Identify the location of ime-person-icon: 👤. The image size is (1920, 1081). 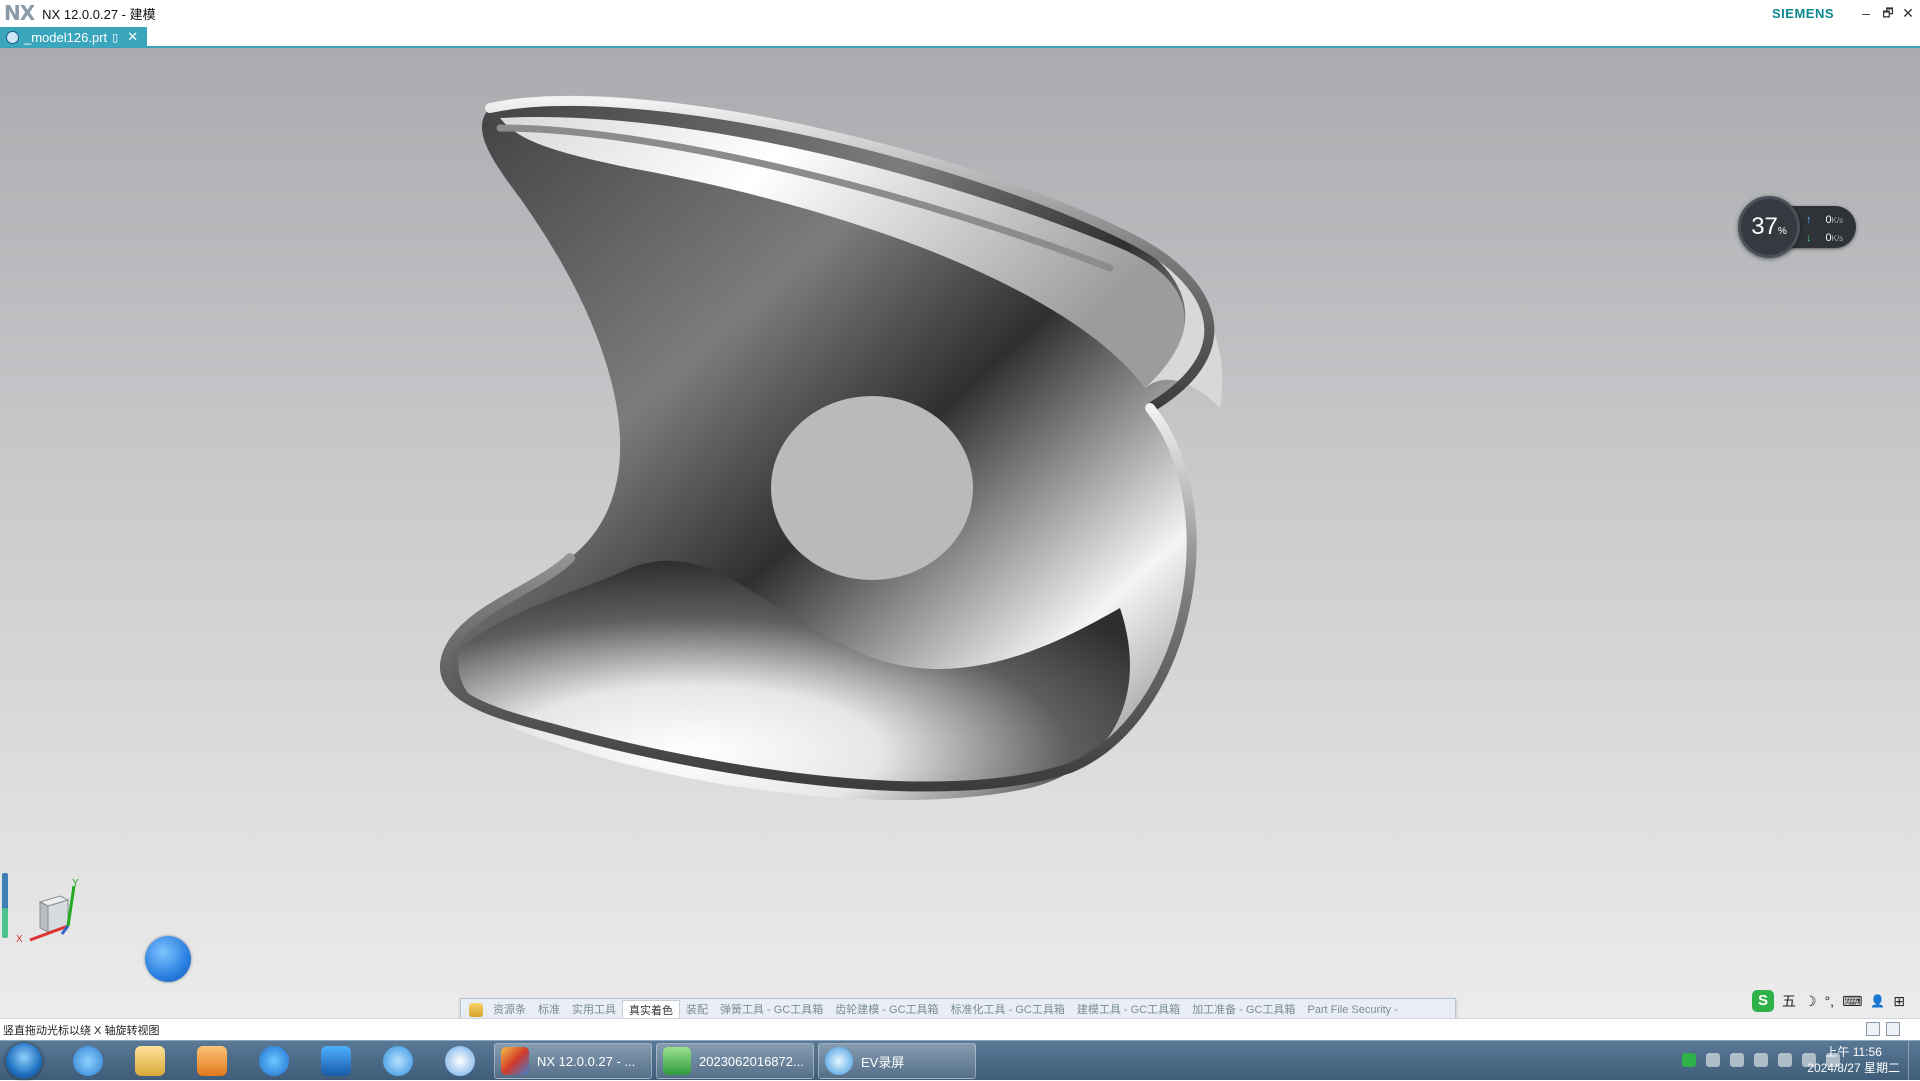
(1877, 1001).